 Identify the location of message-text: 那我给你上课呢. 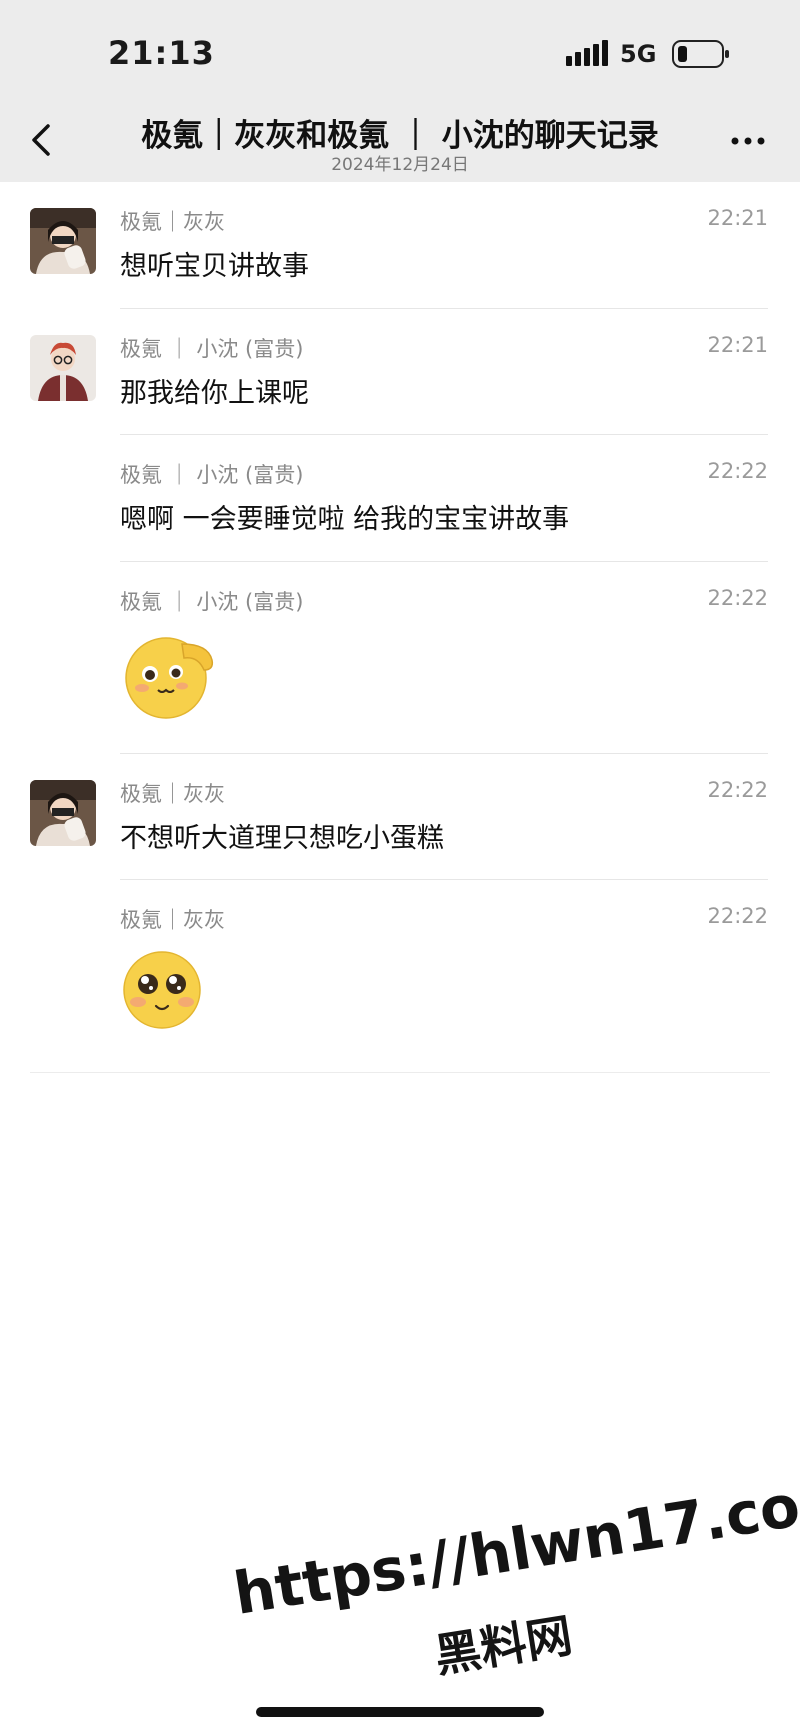
(214, 393).